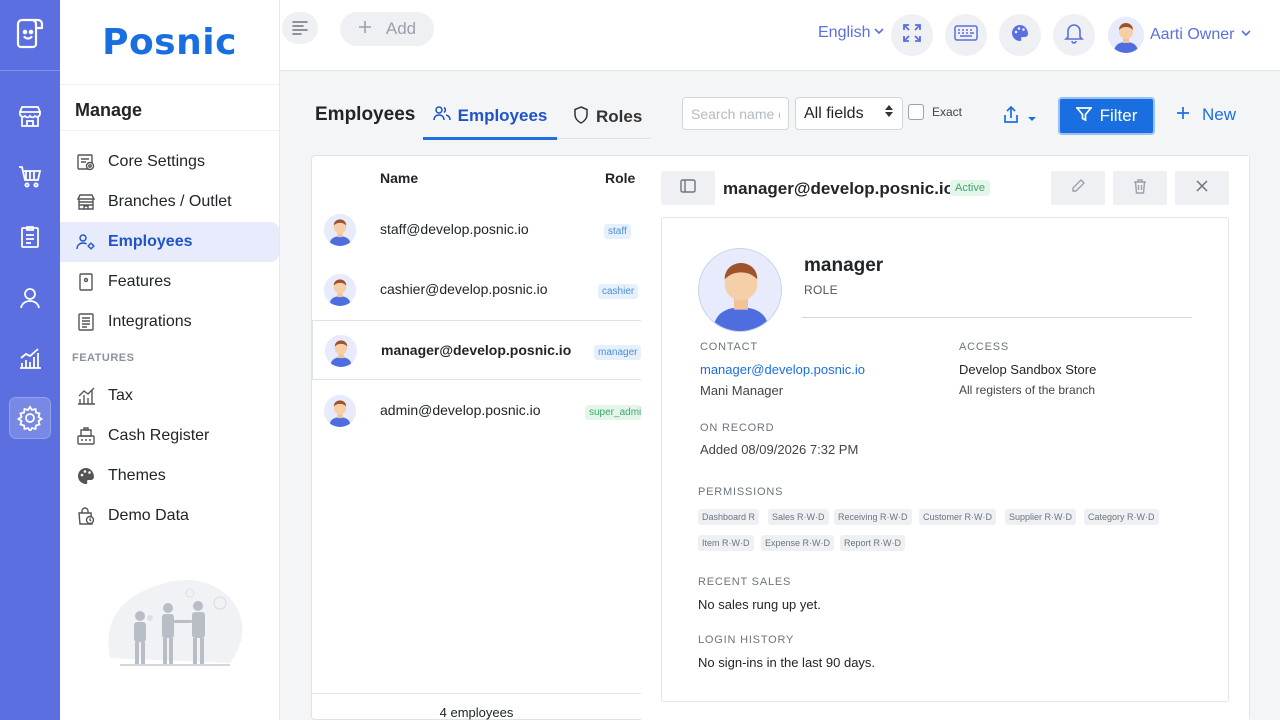 The width and height of the screenshot is (1280, 720). What do you see at coordinates (169, 42) in the screenshot?
I see `brand-logo: Posnic` at bounding box center [169, 42].